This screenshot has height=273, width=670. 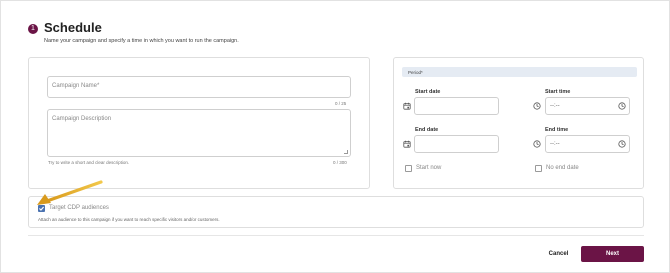 I want to click on end-date-input, so click(x=456, y=144).